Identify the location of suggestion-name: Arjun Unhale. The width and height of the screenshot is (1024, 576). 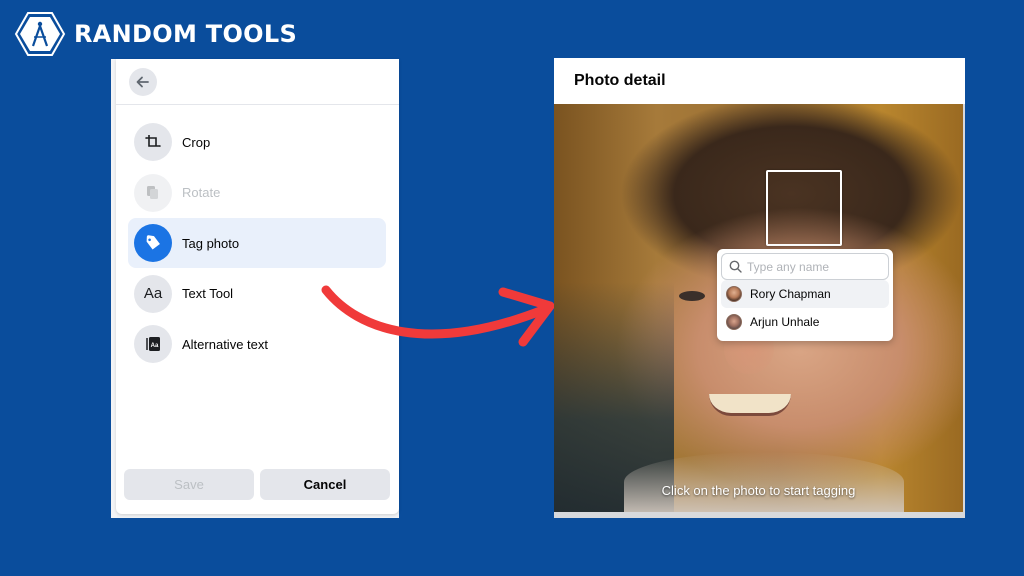
(785, 322).